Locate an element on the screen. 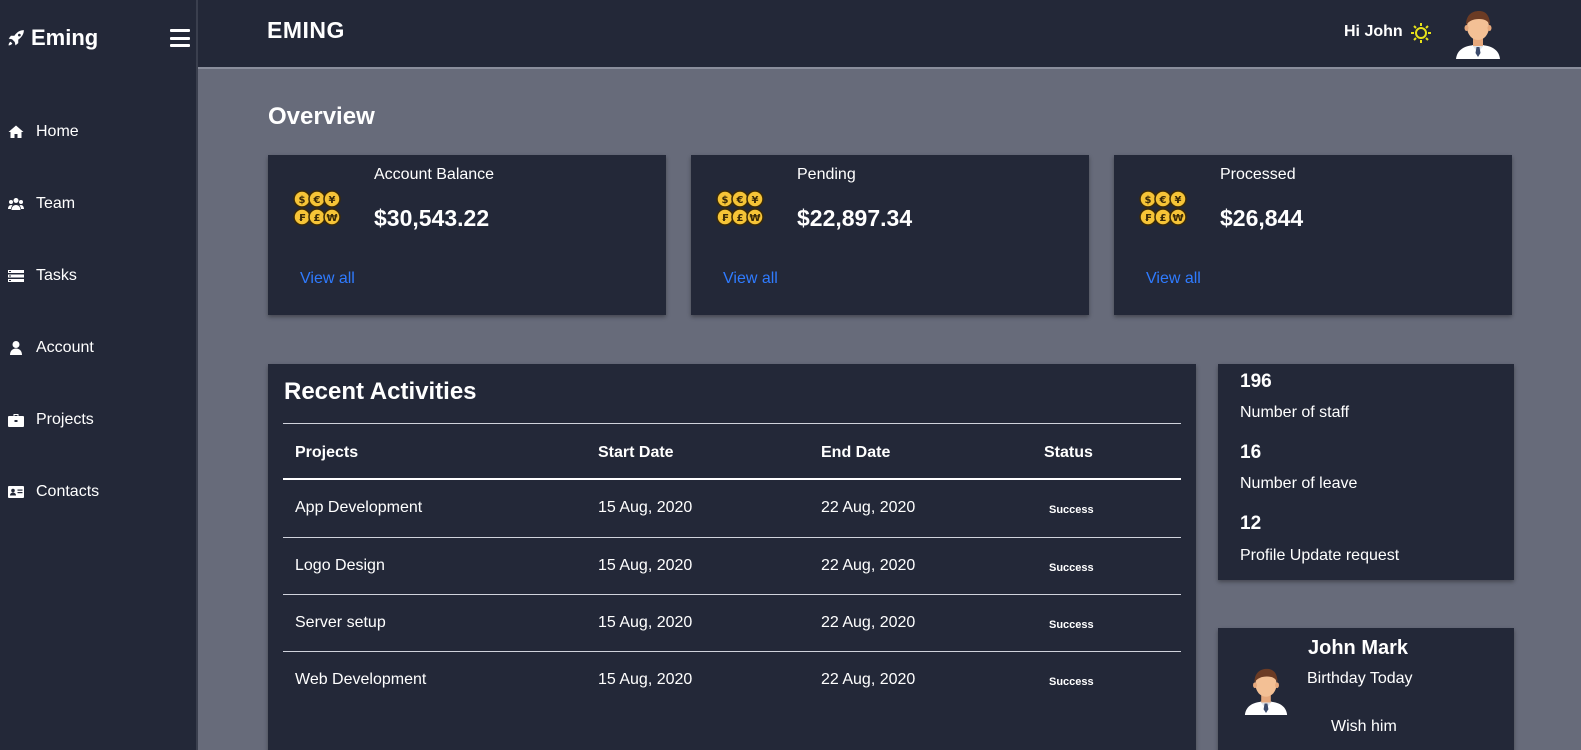  project-cell: App Development is located at coordinates (359, 507).